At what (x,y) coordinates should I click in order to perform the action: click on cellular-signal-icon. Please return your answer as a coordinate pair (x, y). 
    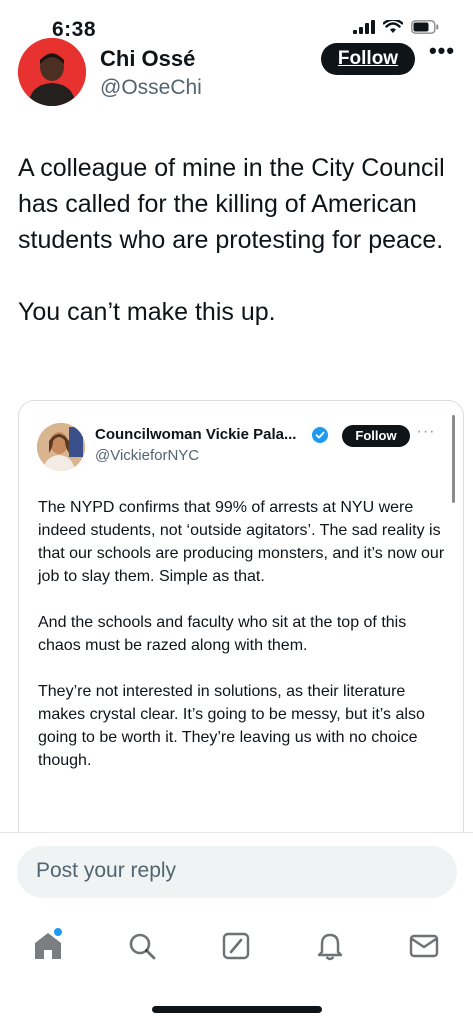
    Looking at the image, I should click on (364, 27).